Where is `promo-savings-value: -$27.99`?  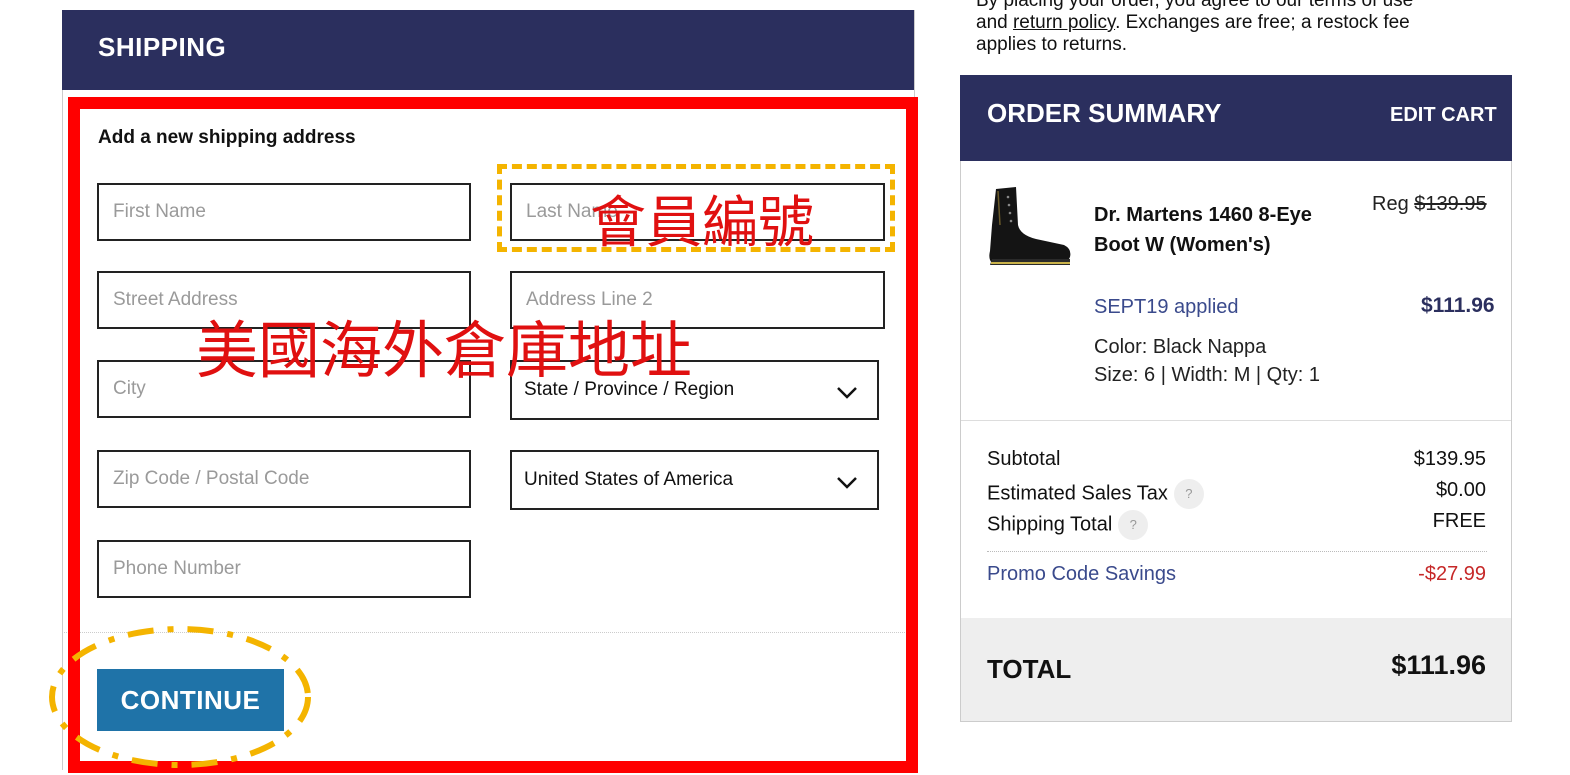
promo-savings-value: -$27.99 is located at coordinates (1452, 574).